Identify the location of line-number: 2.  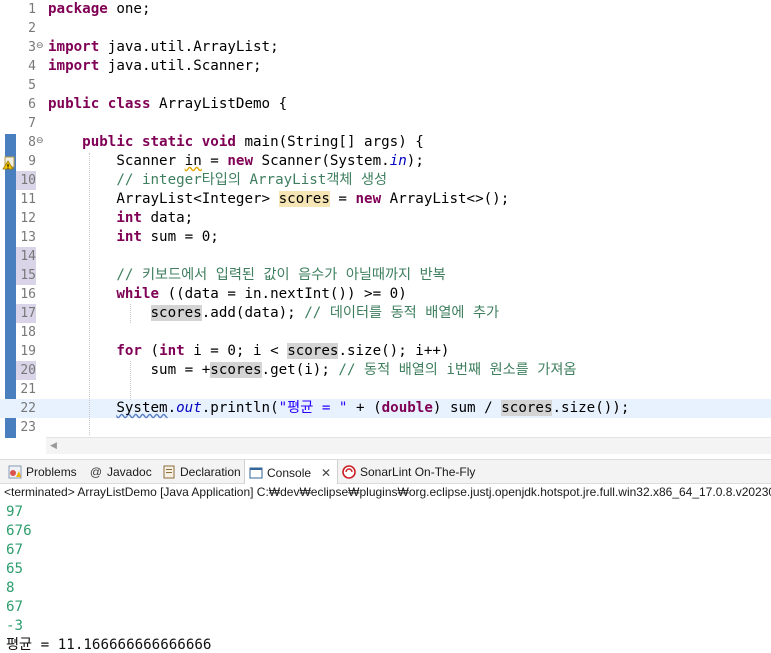
(32, 28).